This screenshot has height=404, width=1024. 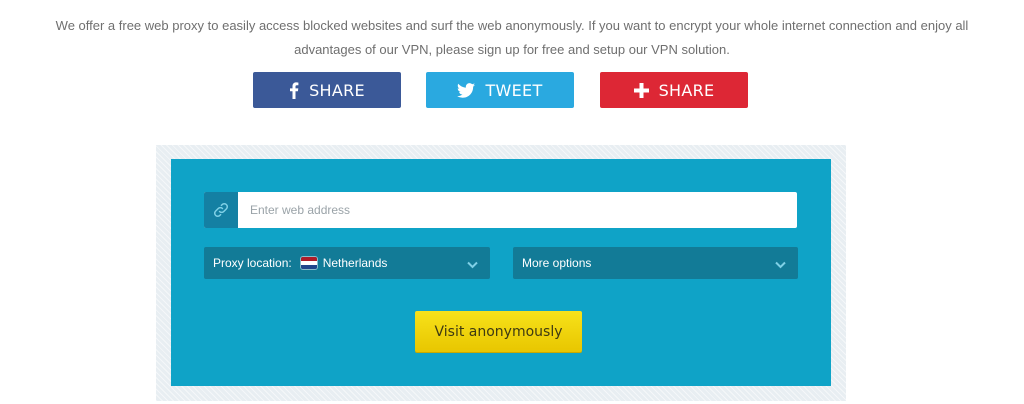 I want to click on netherlands-flag-icon, so click(x=308, y=263).